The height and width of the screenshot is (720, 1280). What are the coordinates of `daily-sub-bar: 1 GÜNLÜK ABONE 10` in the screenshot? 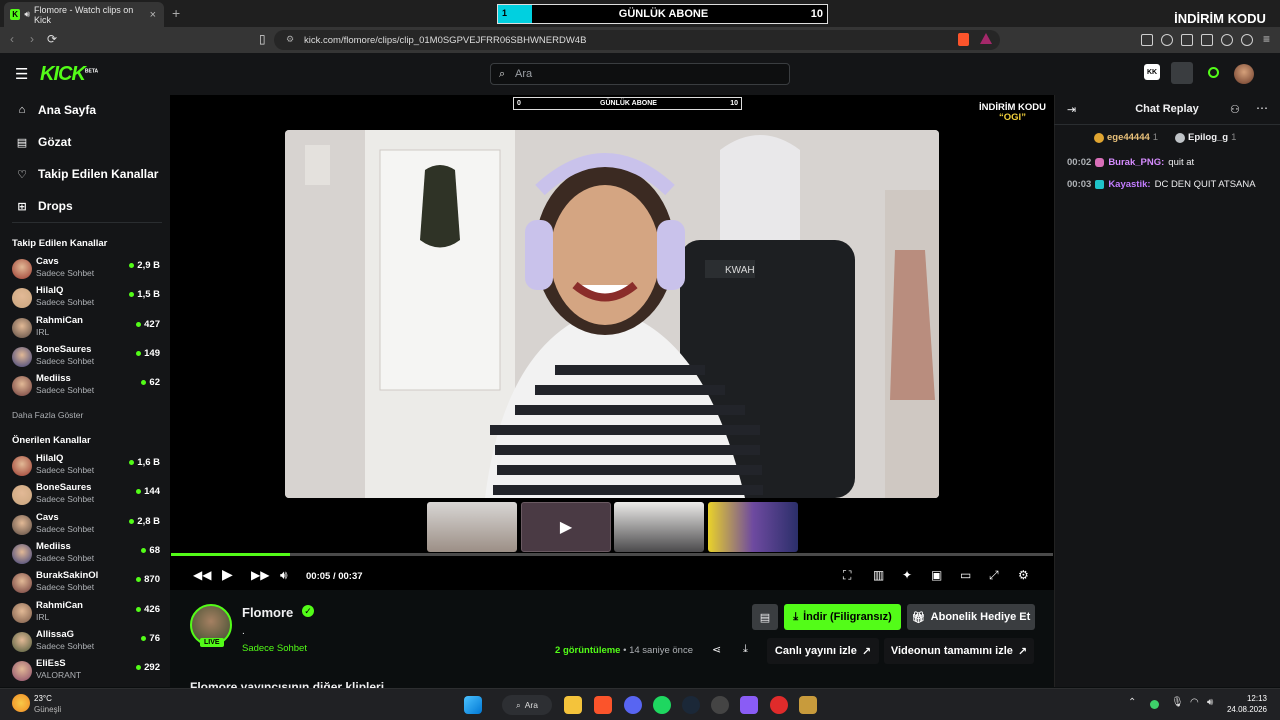 It's located at (662, 14).